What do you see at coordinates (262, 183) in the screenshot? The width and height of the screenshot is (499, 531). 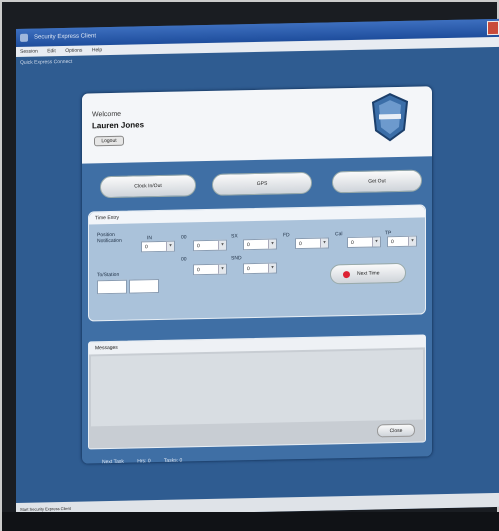 I see `gps-button: GPS` at bounding box center [262, 183].